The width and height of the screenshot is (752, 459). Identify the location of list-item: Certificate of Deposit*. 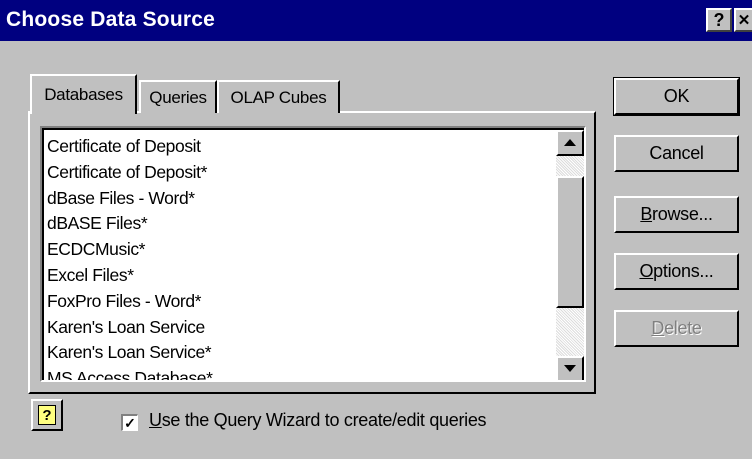
(301, 173).